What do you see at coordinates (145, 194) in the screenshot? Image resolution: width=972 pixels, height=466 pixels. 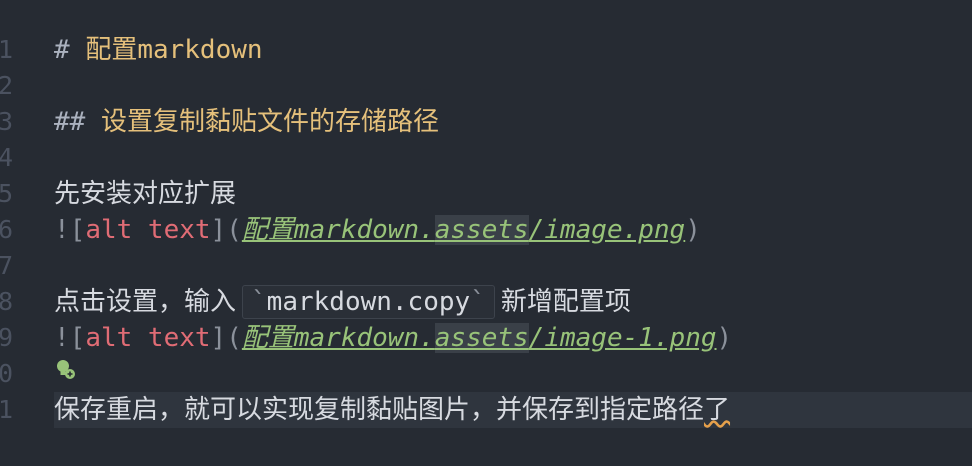 I see `line-text: 先安装对应扩展` at bounding box center [145, 194].